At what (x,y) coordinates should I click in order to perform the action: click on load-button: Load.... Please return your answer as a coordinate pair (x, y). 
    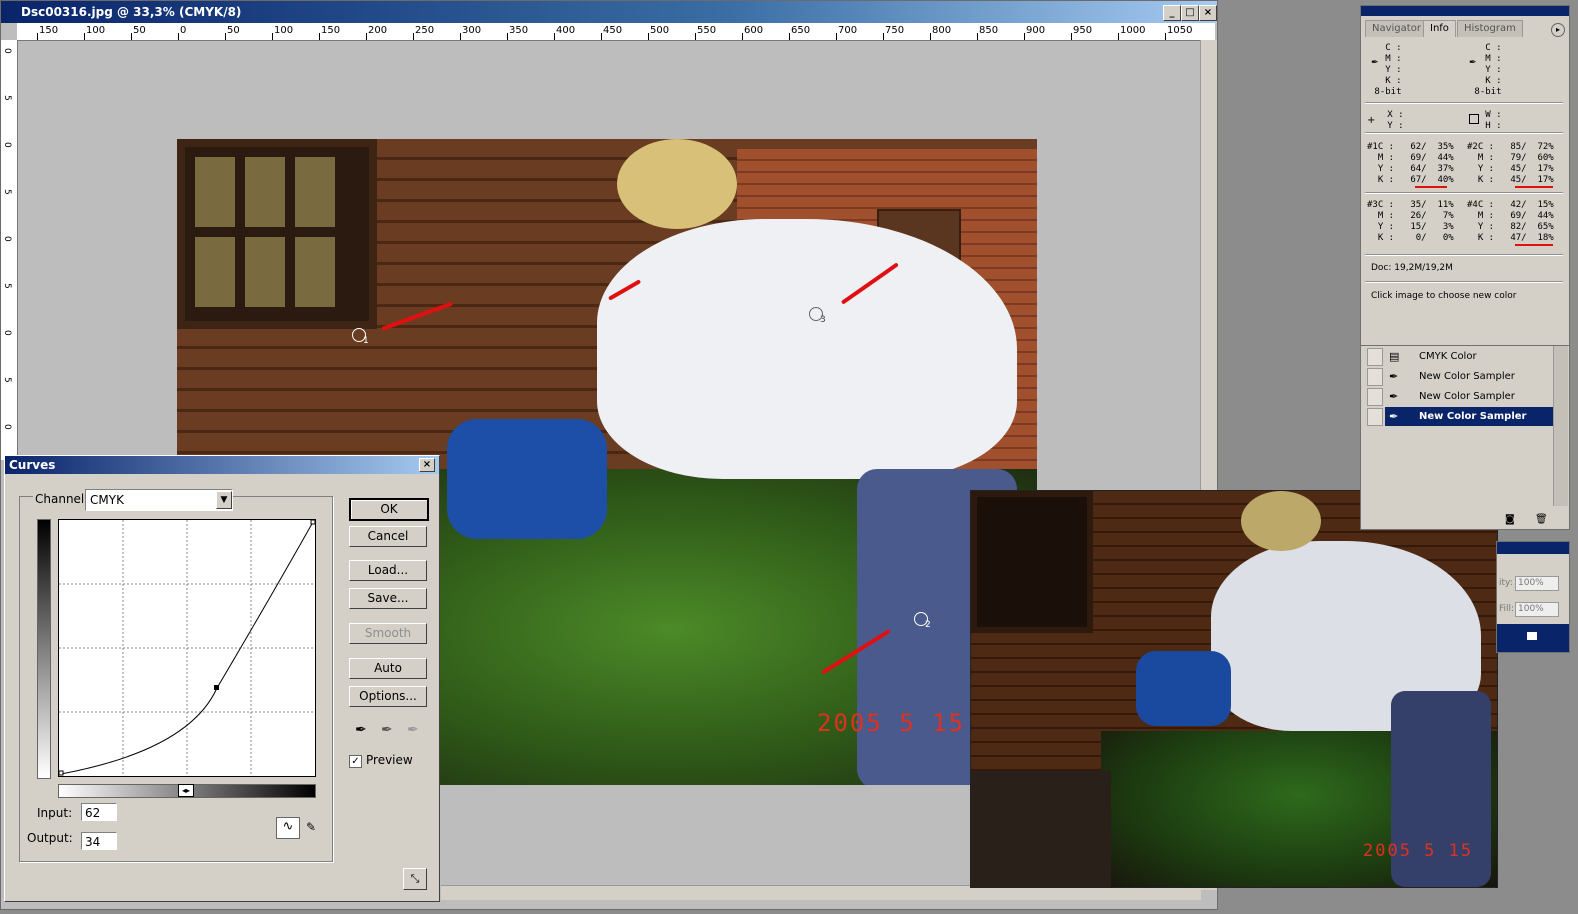
    Looking at the image, I should click on (388, 570).